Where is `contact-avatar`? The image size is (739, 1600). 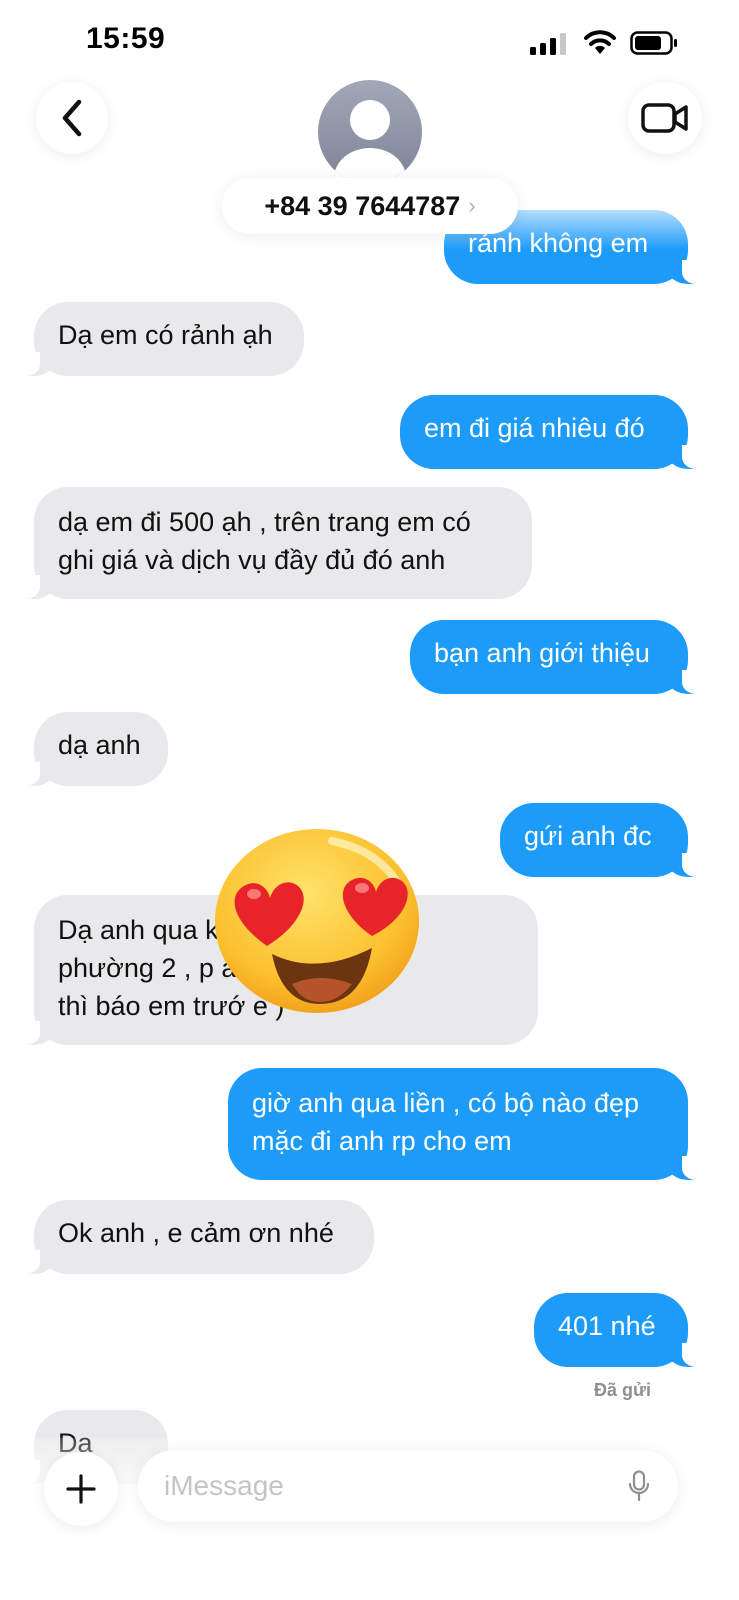 contact-avatar is located at coordinates (370, 132).